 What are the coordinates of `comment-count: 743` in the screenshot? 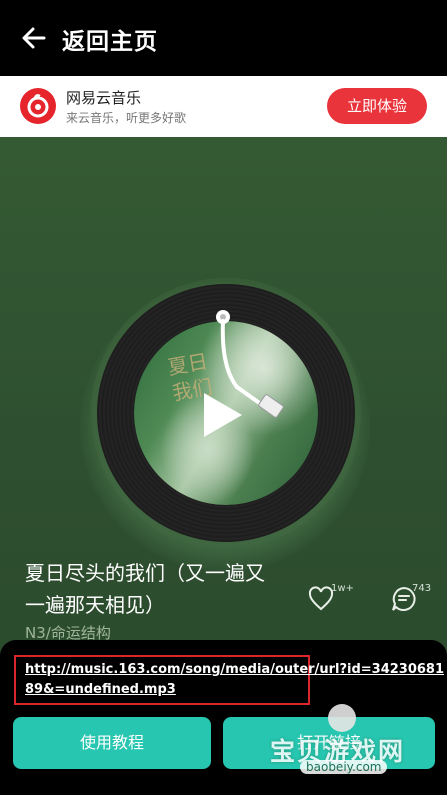 It's located at (422, 588).